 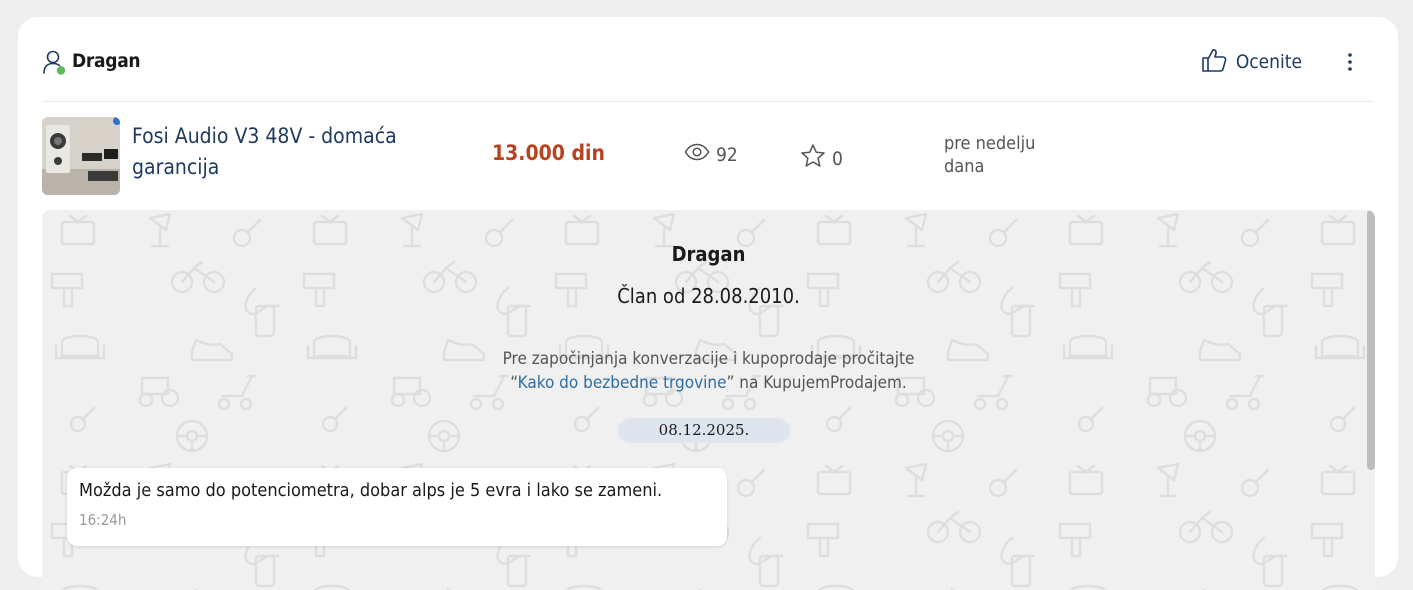 What do you see at coordinates (106, 61) in the screenshot?
I see `user-name: Dragan` at bounding box center [106, 61].